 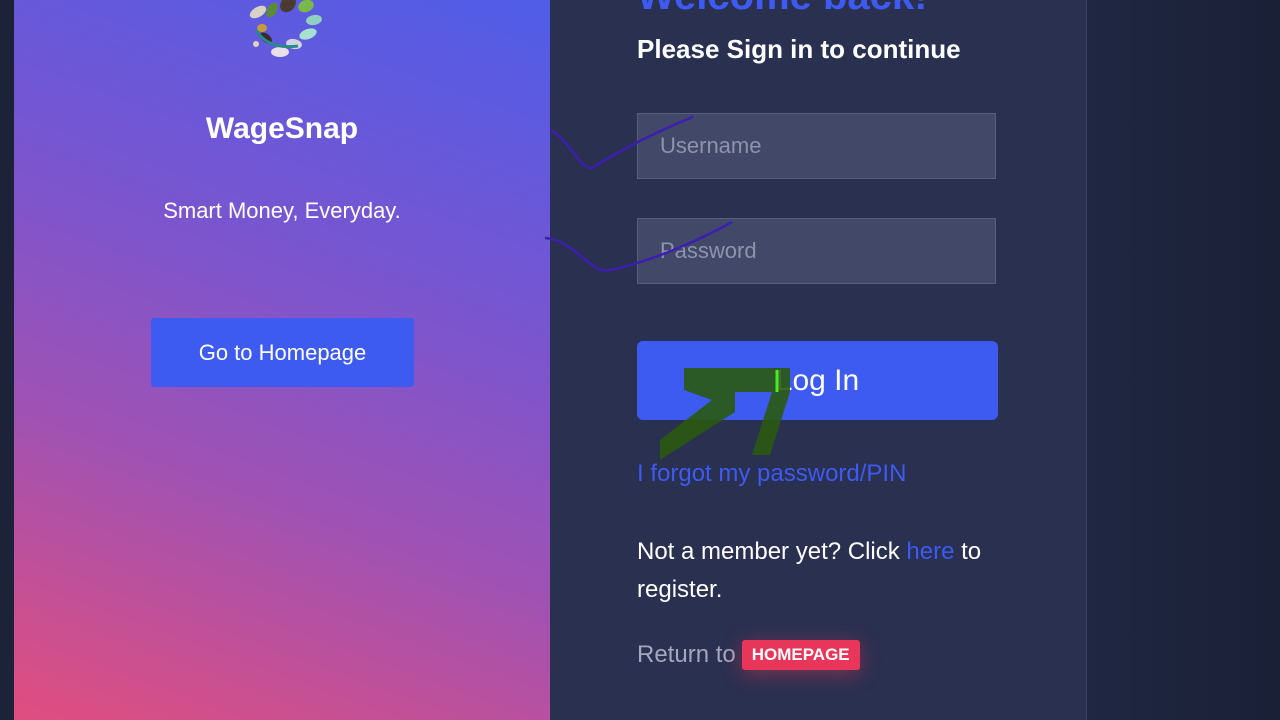 I want to click on return-to-homepage-row: Return to HOMEPAGE, so click(x=748, y=655).